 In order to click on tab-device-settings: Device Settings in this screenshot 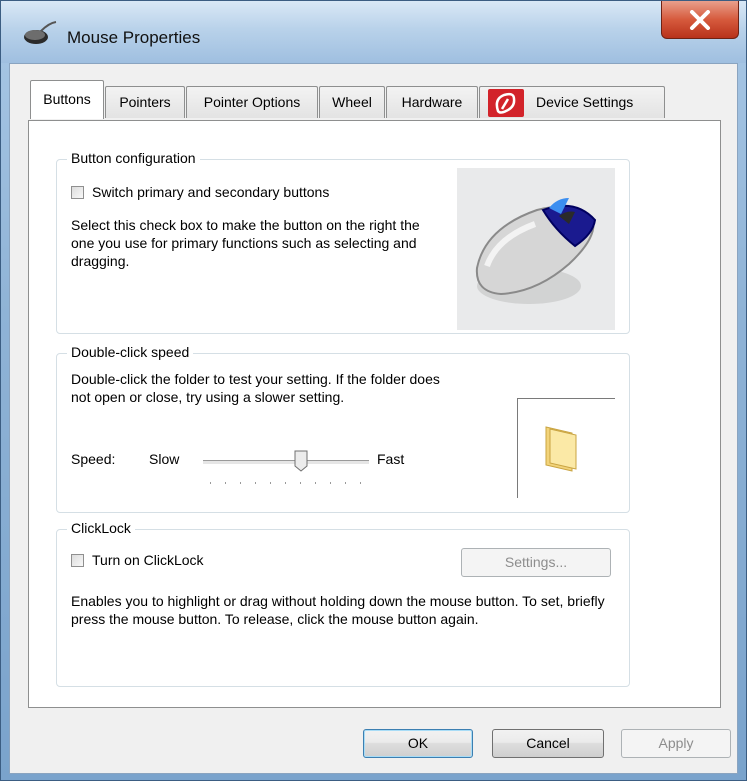, I will do `click(572, 102)`.